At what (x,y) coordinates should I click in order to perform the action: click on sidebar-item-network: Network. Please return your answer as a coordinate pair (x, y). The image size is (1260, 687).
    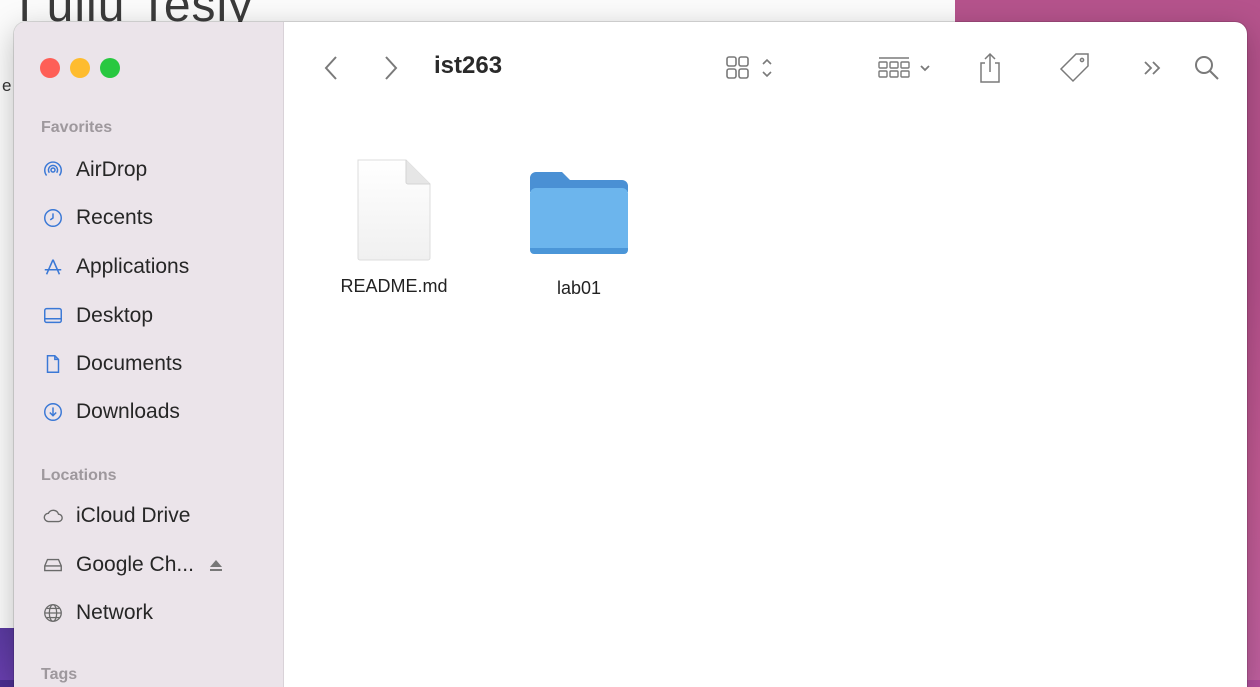
    Looking at the image, I should click on (96, 613).